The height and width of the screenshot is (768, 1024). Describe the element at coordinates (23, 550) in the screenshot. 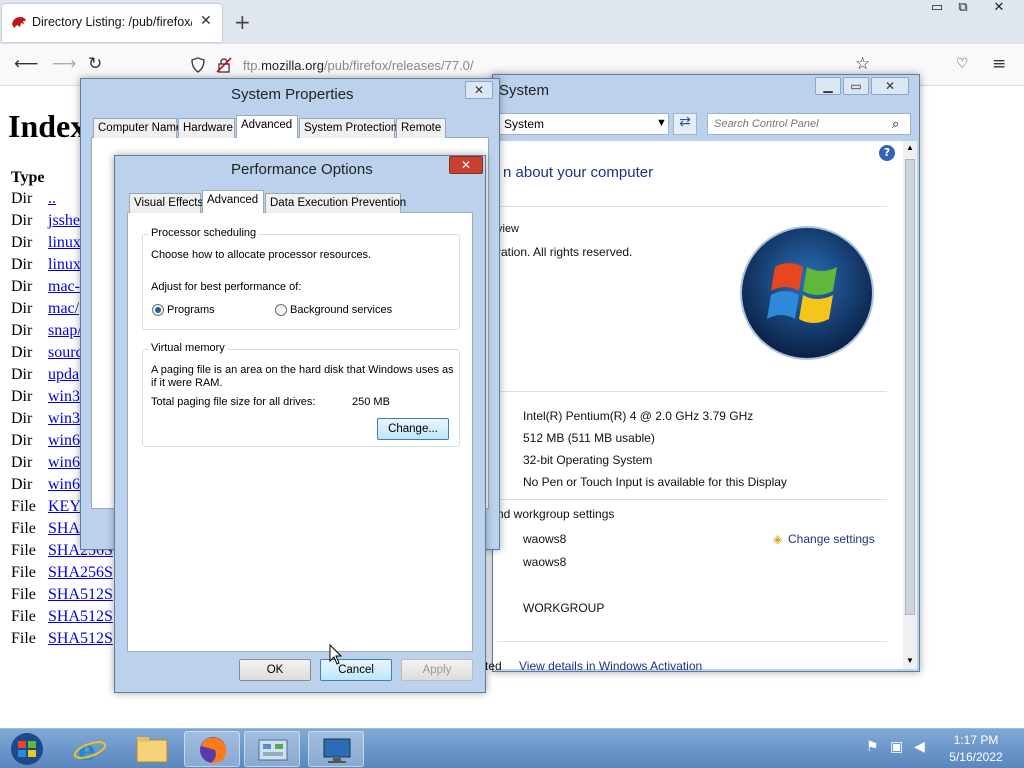

I see `row-type: File` at that location.